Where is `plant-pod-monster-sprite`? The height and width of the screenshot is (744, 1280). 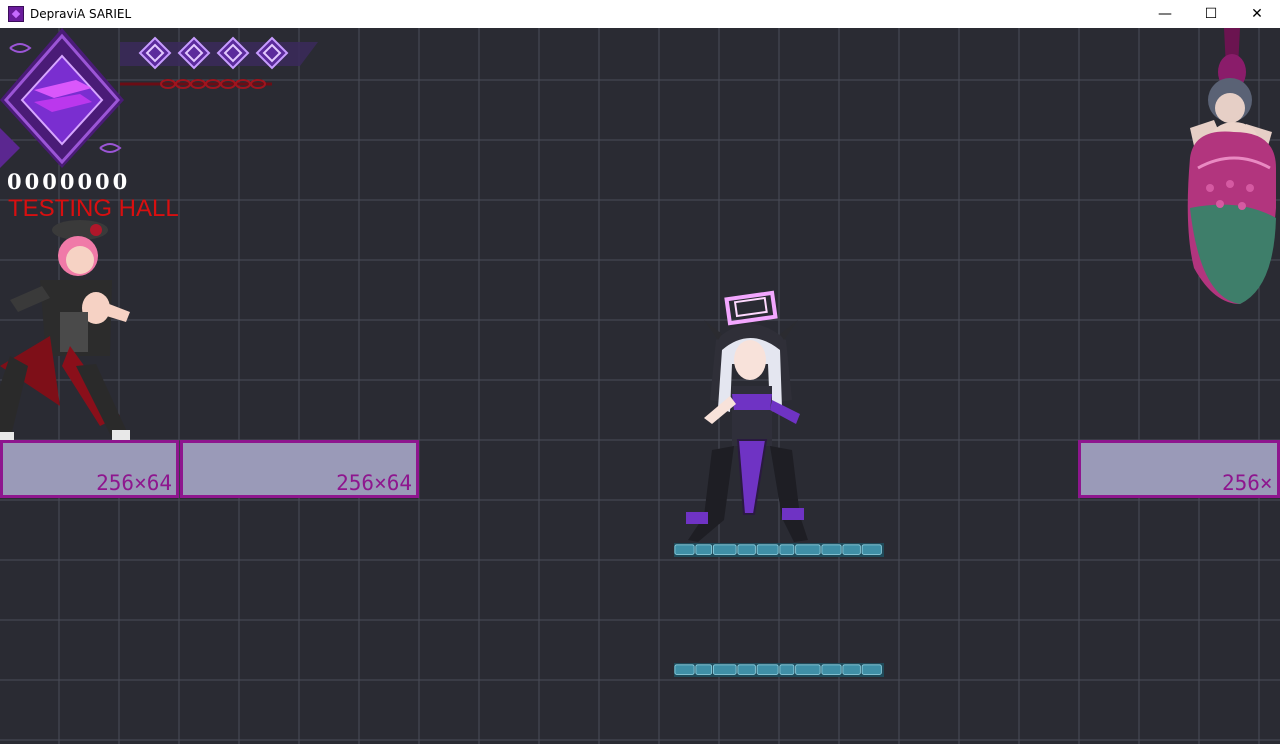
plant-pod-monster-sprite is located at coordinates (1231, 166).